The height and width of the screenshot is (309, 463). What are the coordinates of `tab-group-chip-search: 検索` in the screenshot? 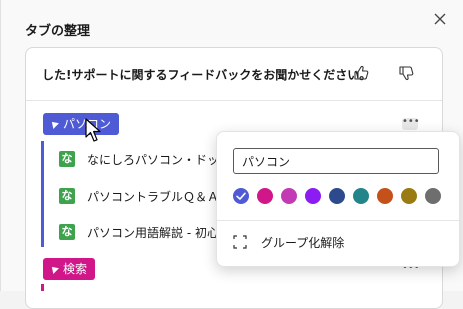 It's located at (69, 269).